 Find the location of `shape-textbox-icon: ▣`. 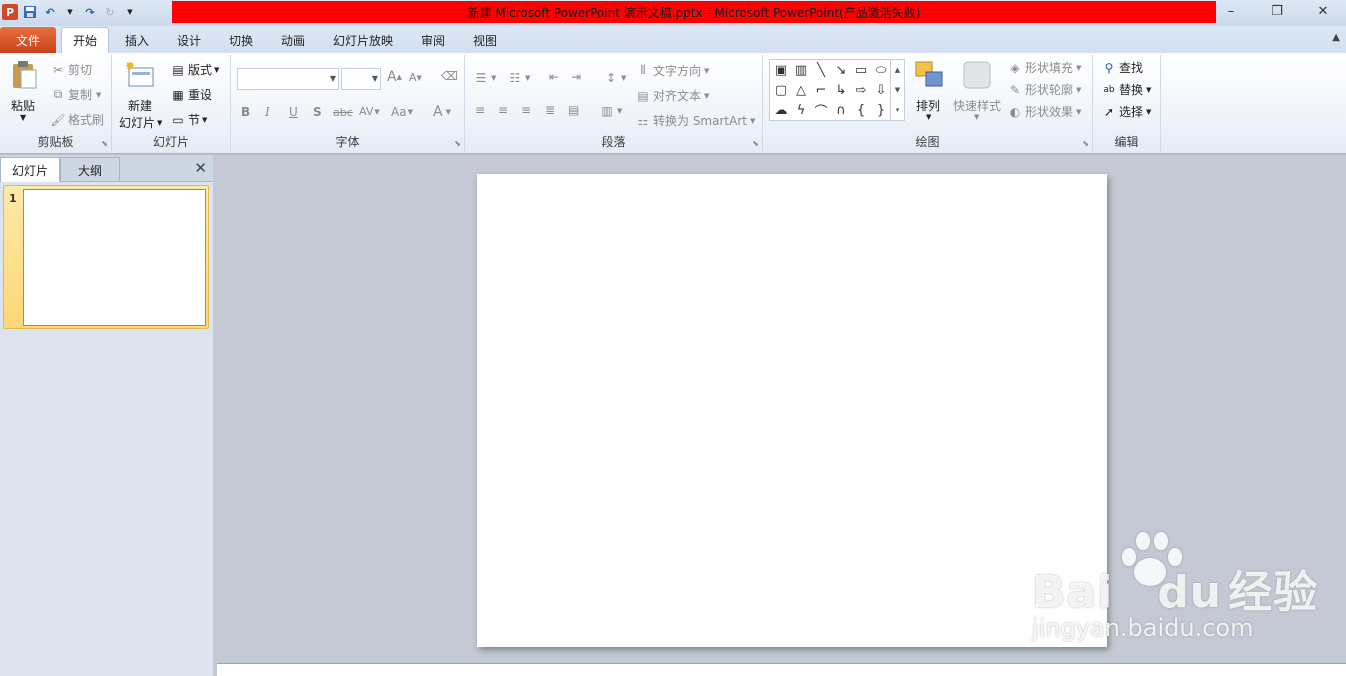

shape-textbox-icon: ▣ is located at coordinates (781, 70).